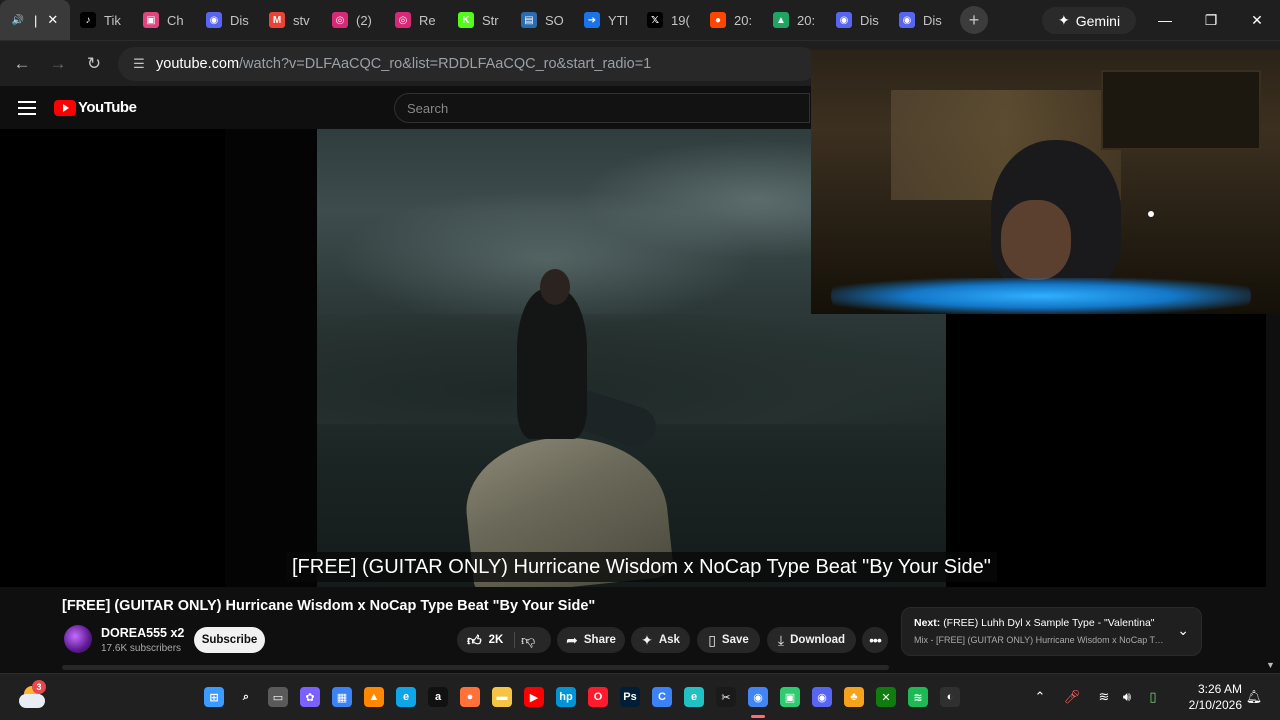 Image resolution: width=1280 pixels, height=720 pixels. Describe the element at coordinates (758, 697) in the screenshot. I see `chrome-icon: ◉` at that location.